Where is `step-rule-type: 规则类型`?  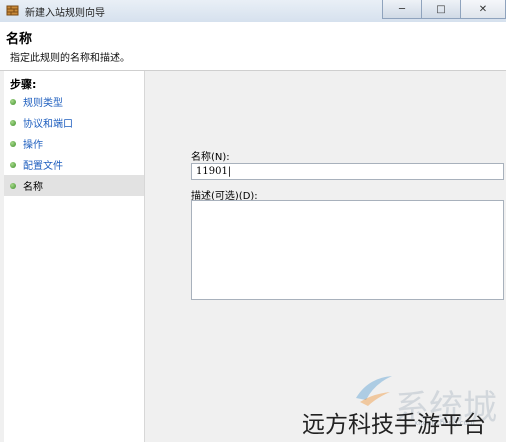
step-rule-type: 规则类型 is located at coordinates (74, 101).